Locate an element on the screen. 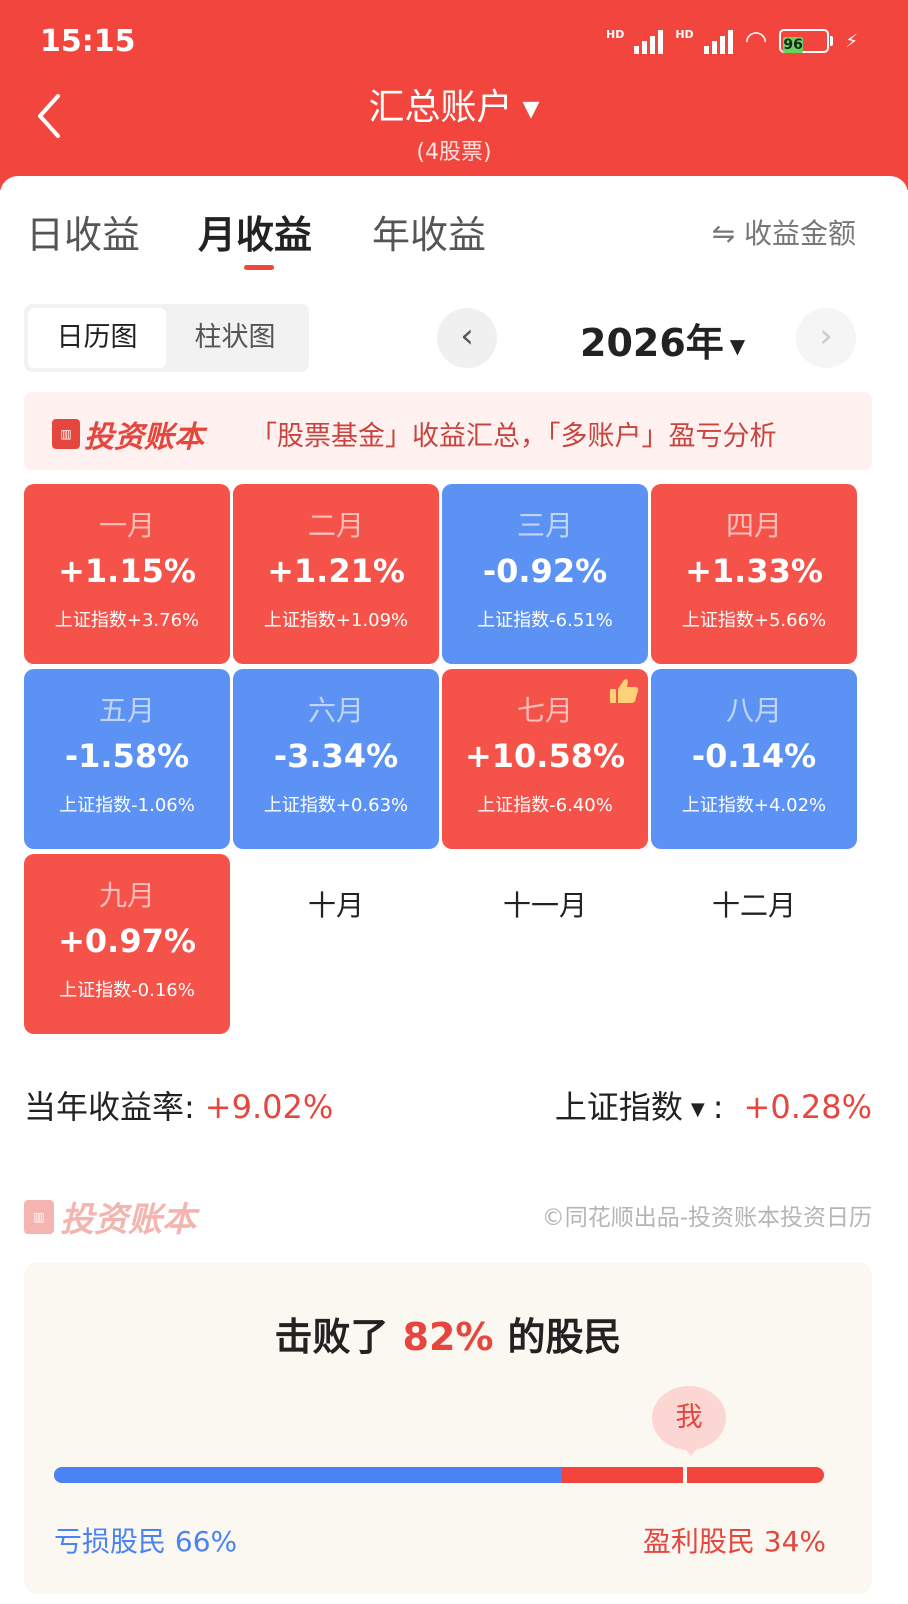  month-index-return: 上证指数-0.16% is located at coordinates (127, 990).